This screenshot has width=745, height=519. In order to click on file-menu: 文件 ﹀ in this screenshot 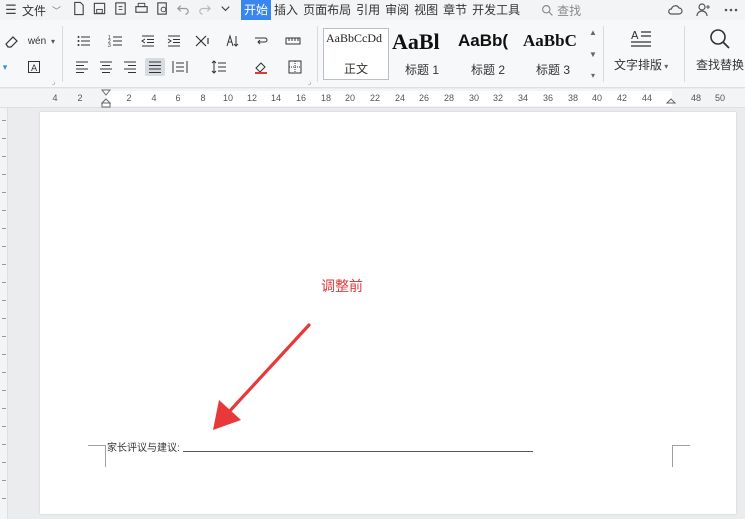, I will do `click(41, 10)`.